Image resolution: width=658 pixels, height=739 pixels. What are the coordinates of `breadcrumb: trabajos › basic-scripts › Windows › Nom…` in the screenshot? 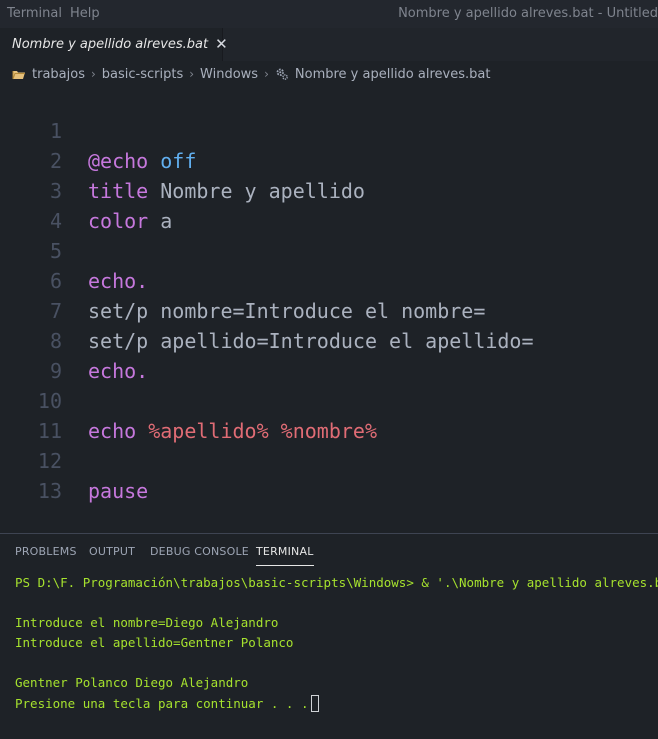 It's located at (329, 74).